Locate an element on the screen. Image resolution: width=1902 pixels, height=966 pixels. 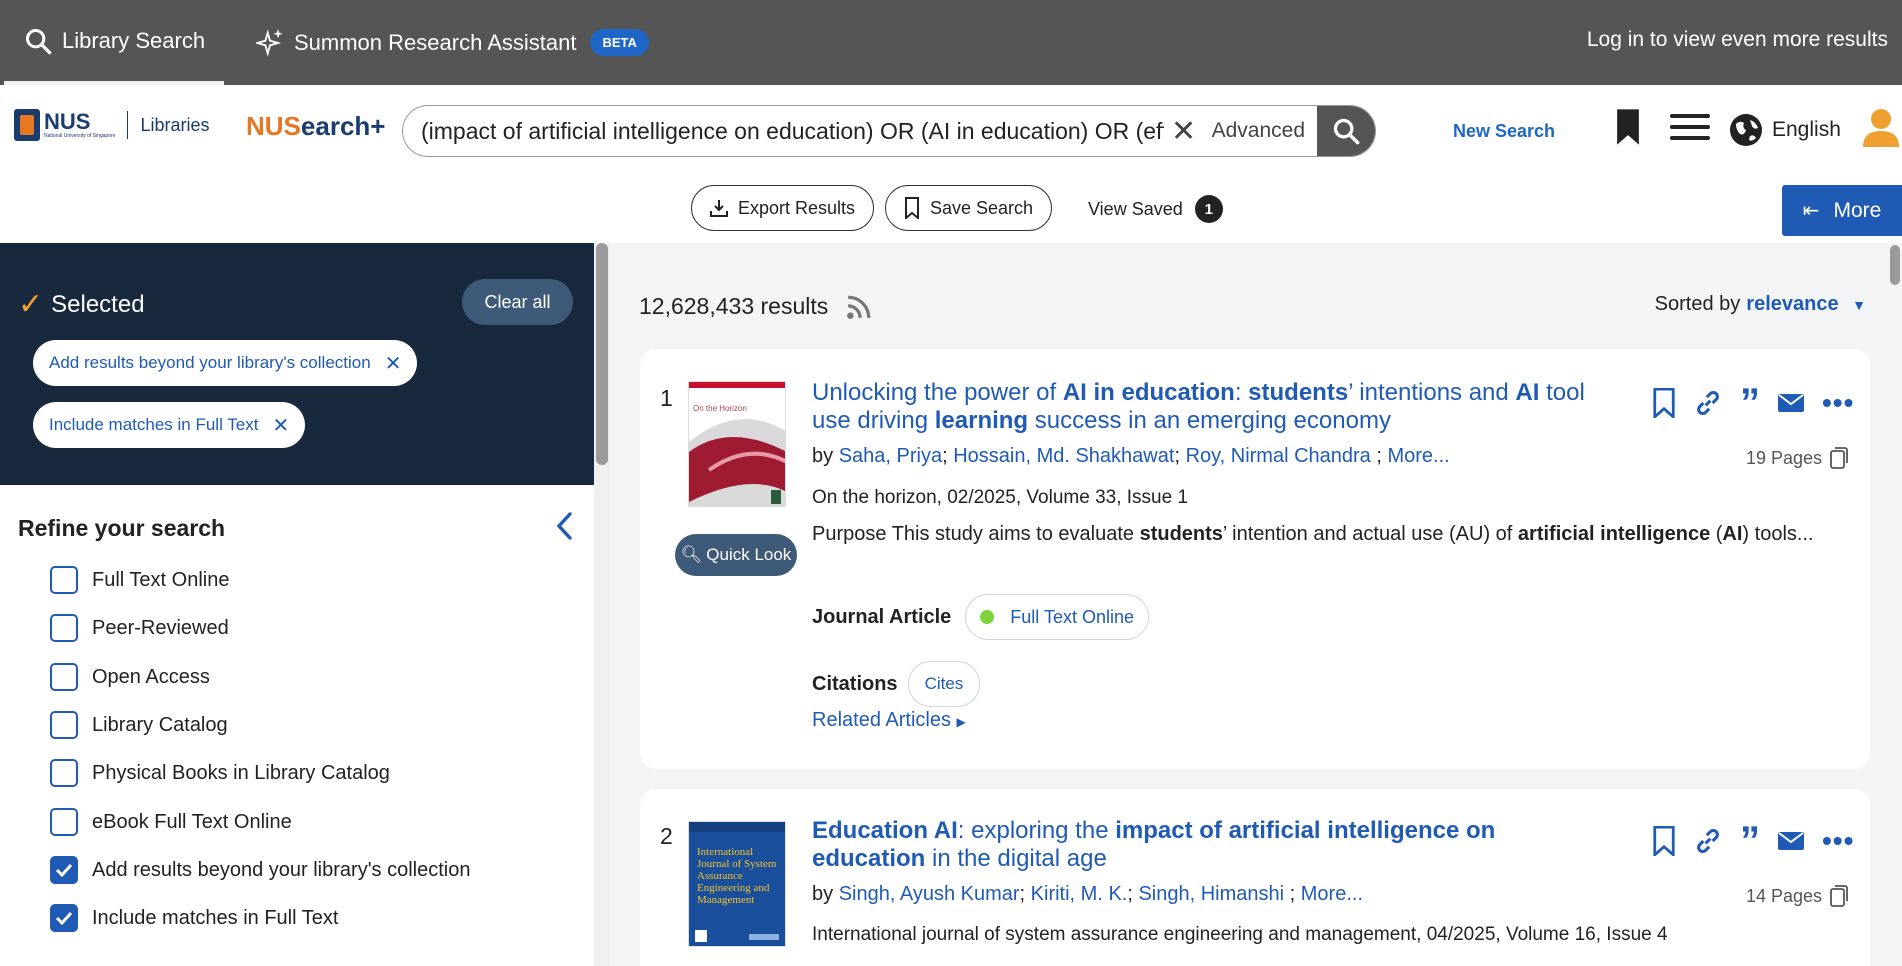
nusearch-logo: NUSearch+ is located at coordinates (315, 126).